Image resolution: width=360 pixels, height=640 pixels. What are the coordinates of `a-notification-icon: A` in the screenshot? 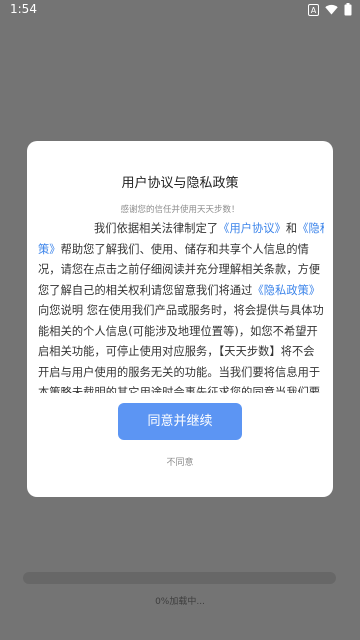 It's located at (313, 9).